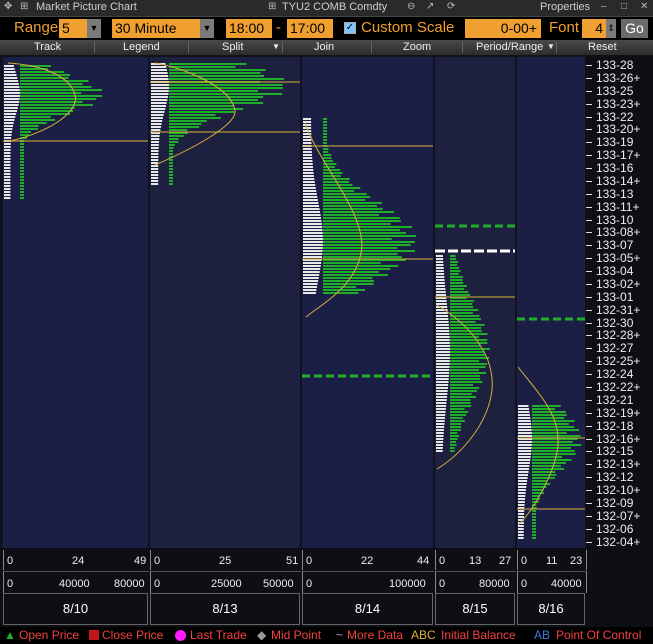 Image resolution: width=653 pixels, height=644 pixels. What do you see at coordinates (232, 47) in the screenshot?
I see `split-button: Split` at bounding box center [232, 47].